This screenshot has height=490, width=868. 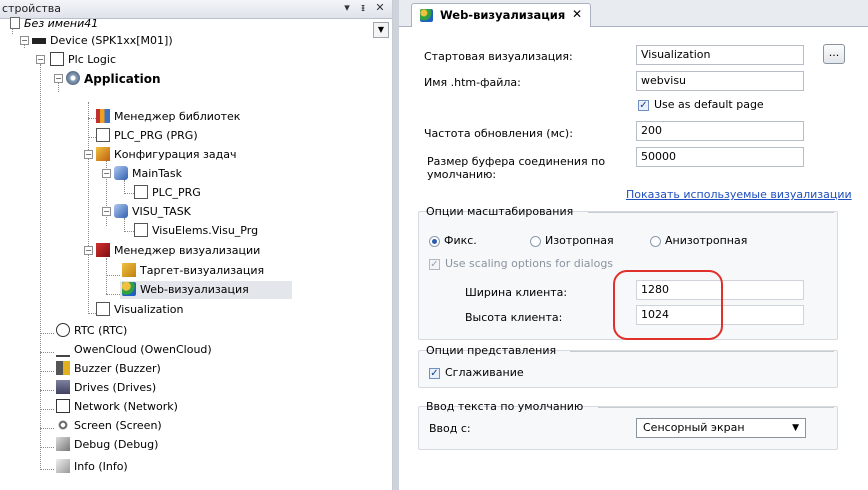 I want to click on refresh-rate-label: Частота обновления (мс):, so click(x=498, y=133).